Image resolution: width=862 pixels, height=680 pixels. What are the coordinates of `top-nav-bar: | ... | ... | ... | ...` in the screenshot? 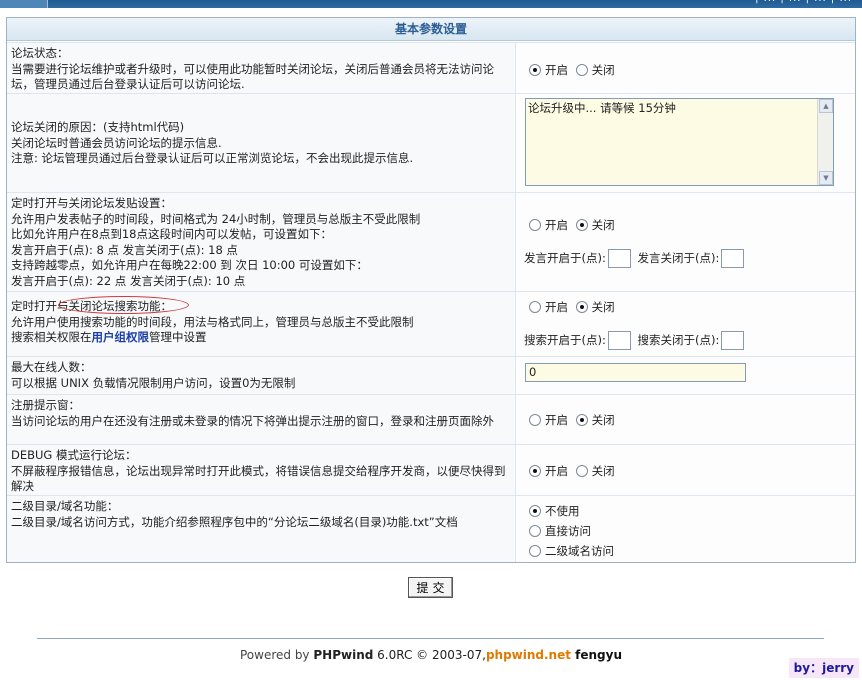 It's located at (431, 4).